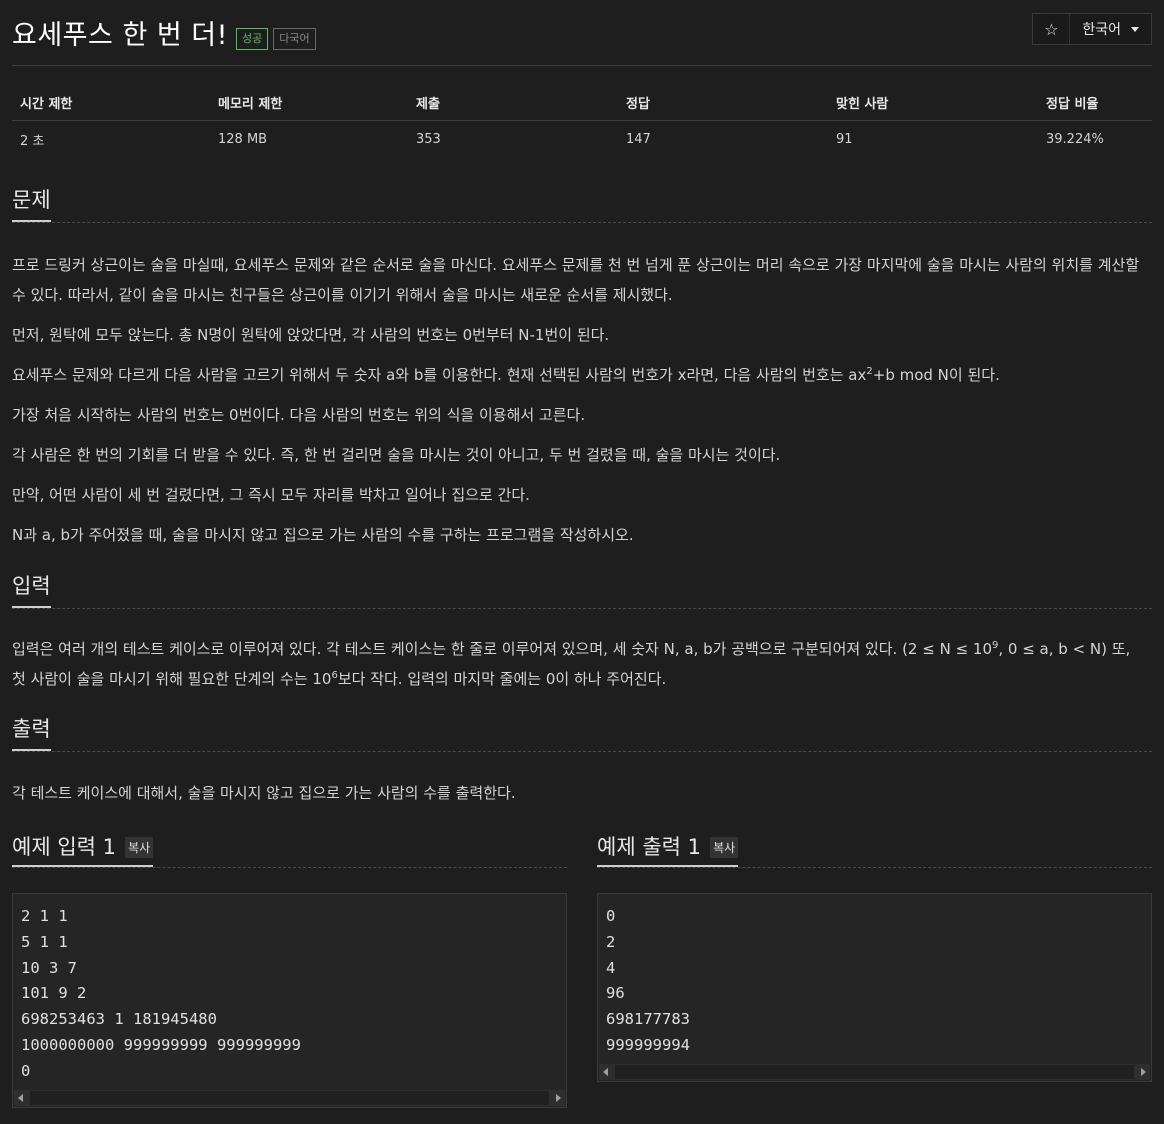 The width and height of the screenshot is (1164, 1124). I want to click on language-label: 한국어, so click(1101, 30).